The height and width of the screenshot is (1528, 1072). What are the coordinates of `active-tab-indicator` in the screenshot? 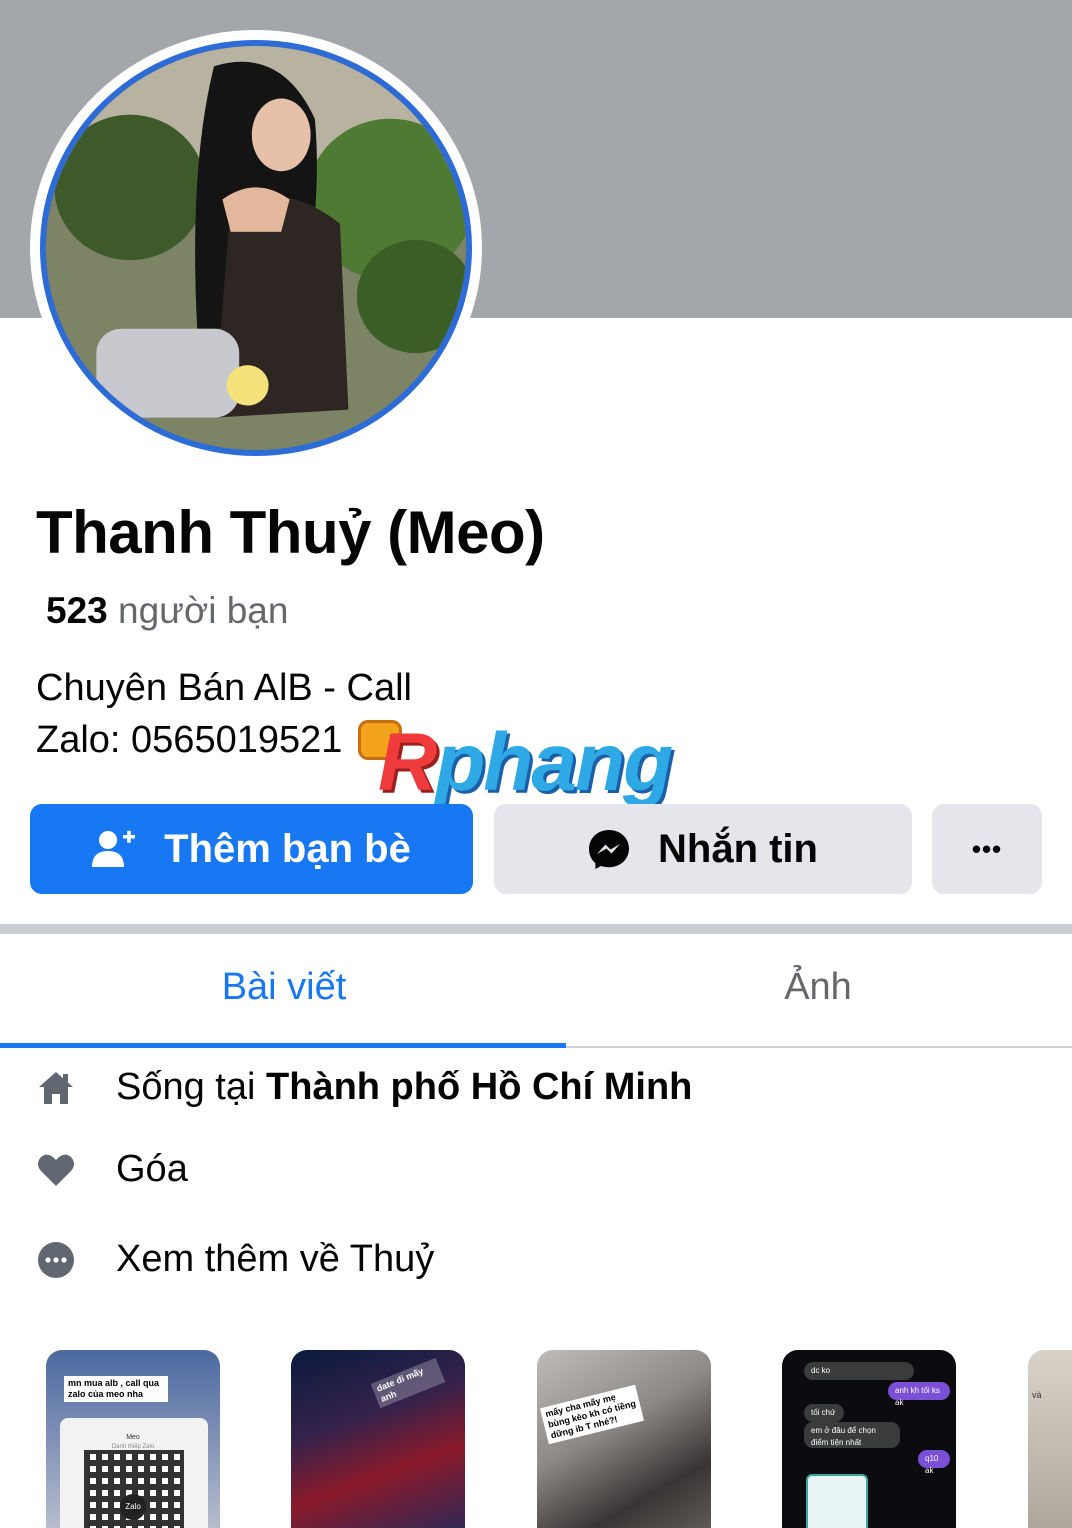 It's located at (283, 1045).